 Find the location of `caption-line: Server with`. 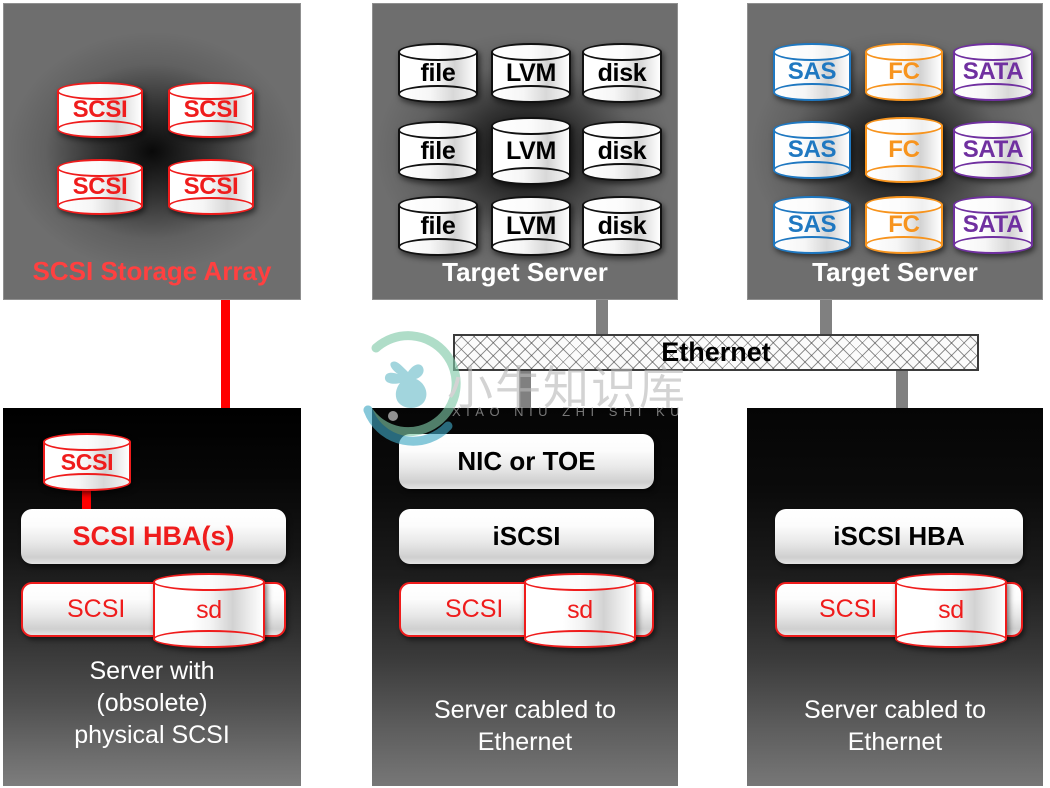

caption-line: Server with is located at coordinates (152, 671).